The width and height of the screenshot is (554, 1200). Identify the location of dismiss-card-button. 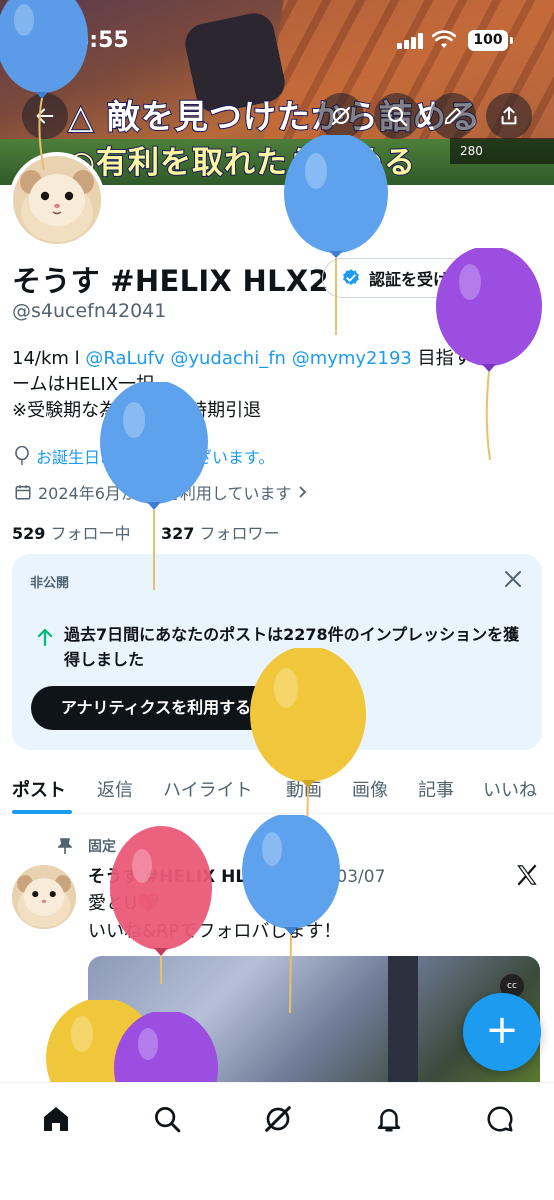
(513, 579).